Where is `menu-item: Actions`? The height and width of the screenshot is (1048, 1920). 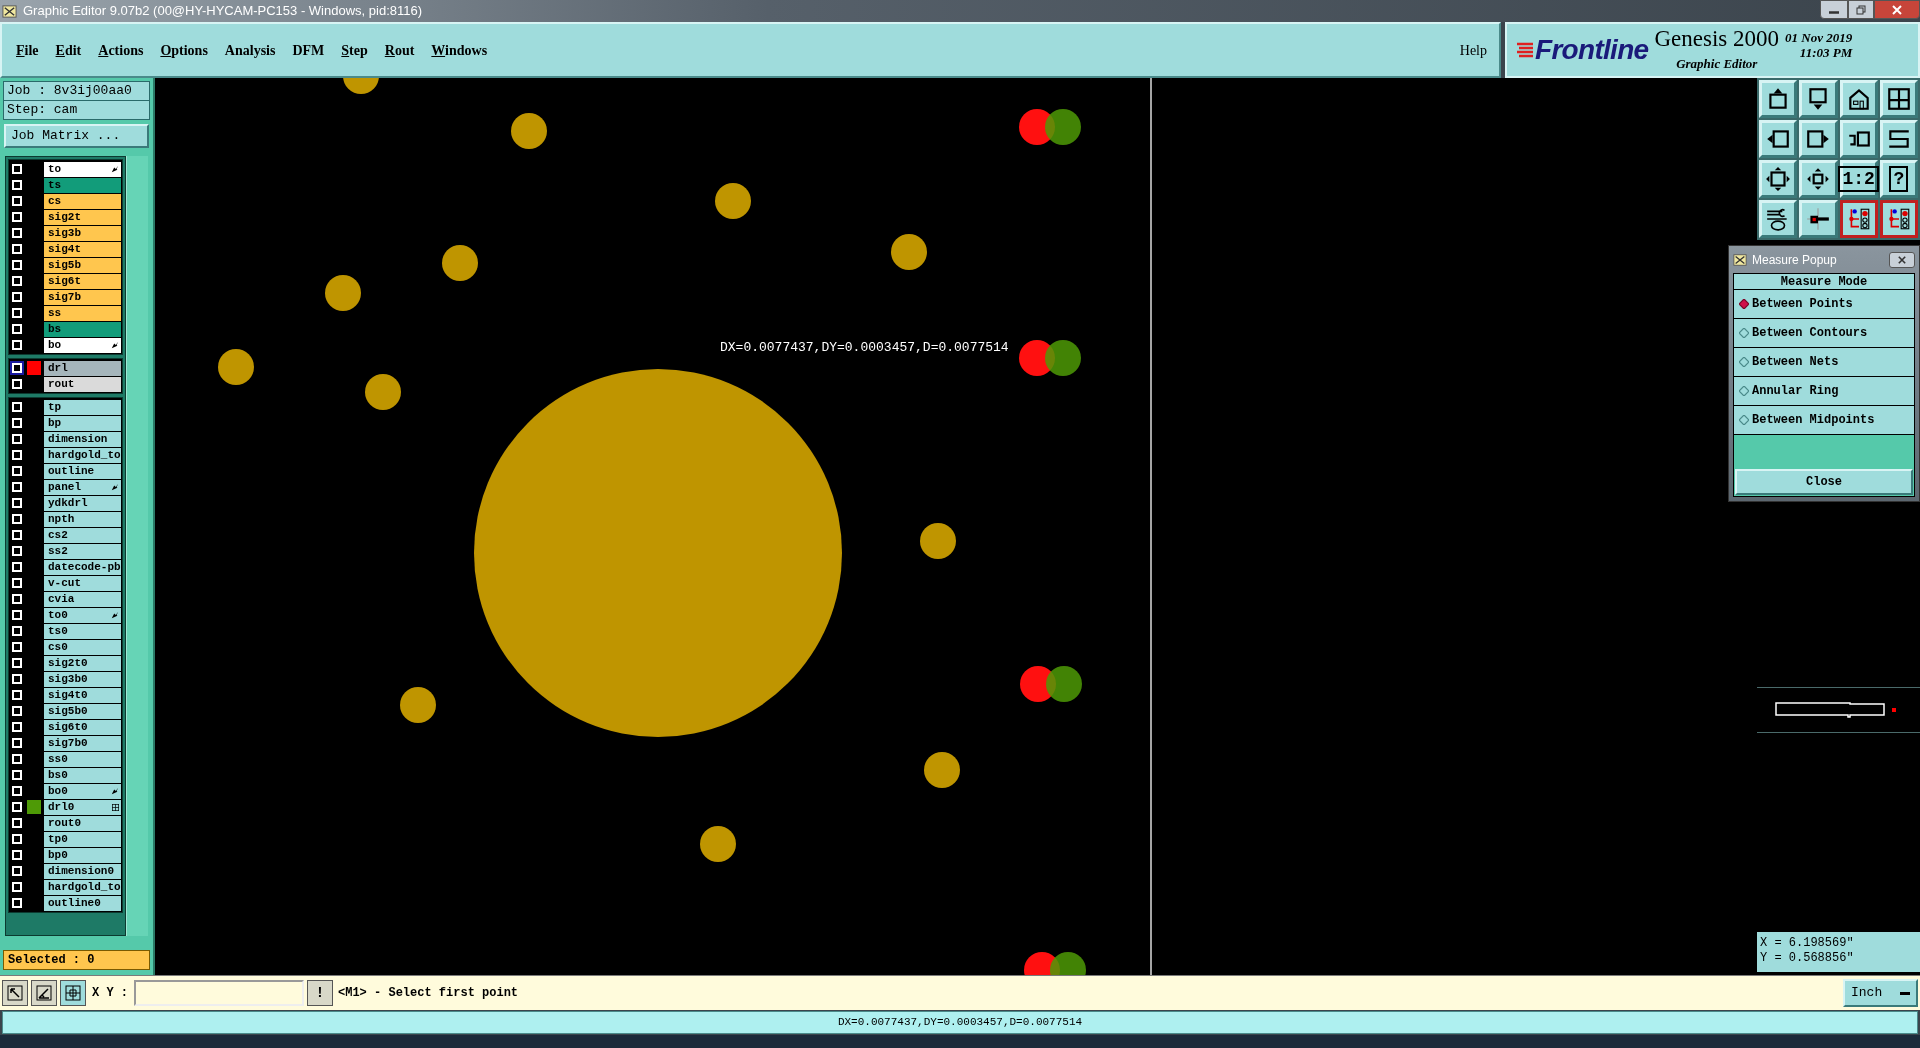
menu-item: Actions is located at coordinates (121, 50).